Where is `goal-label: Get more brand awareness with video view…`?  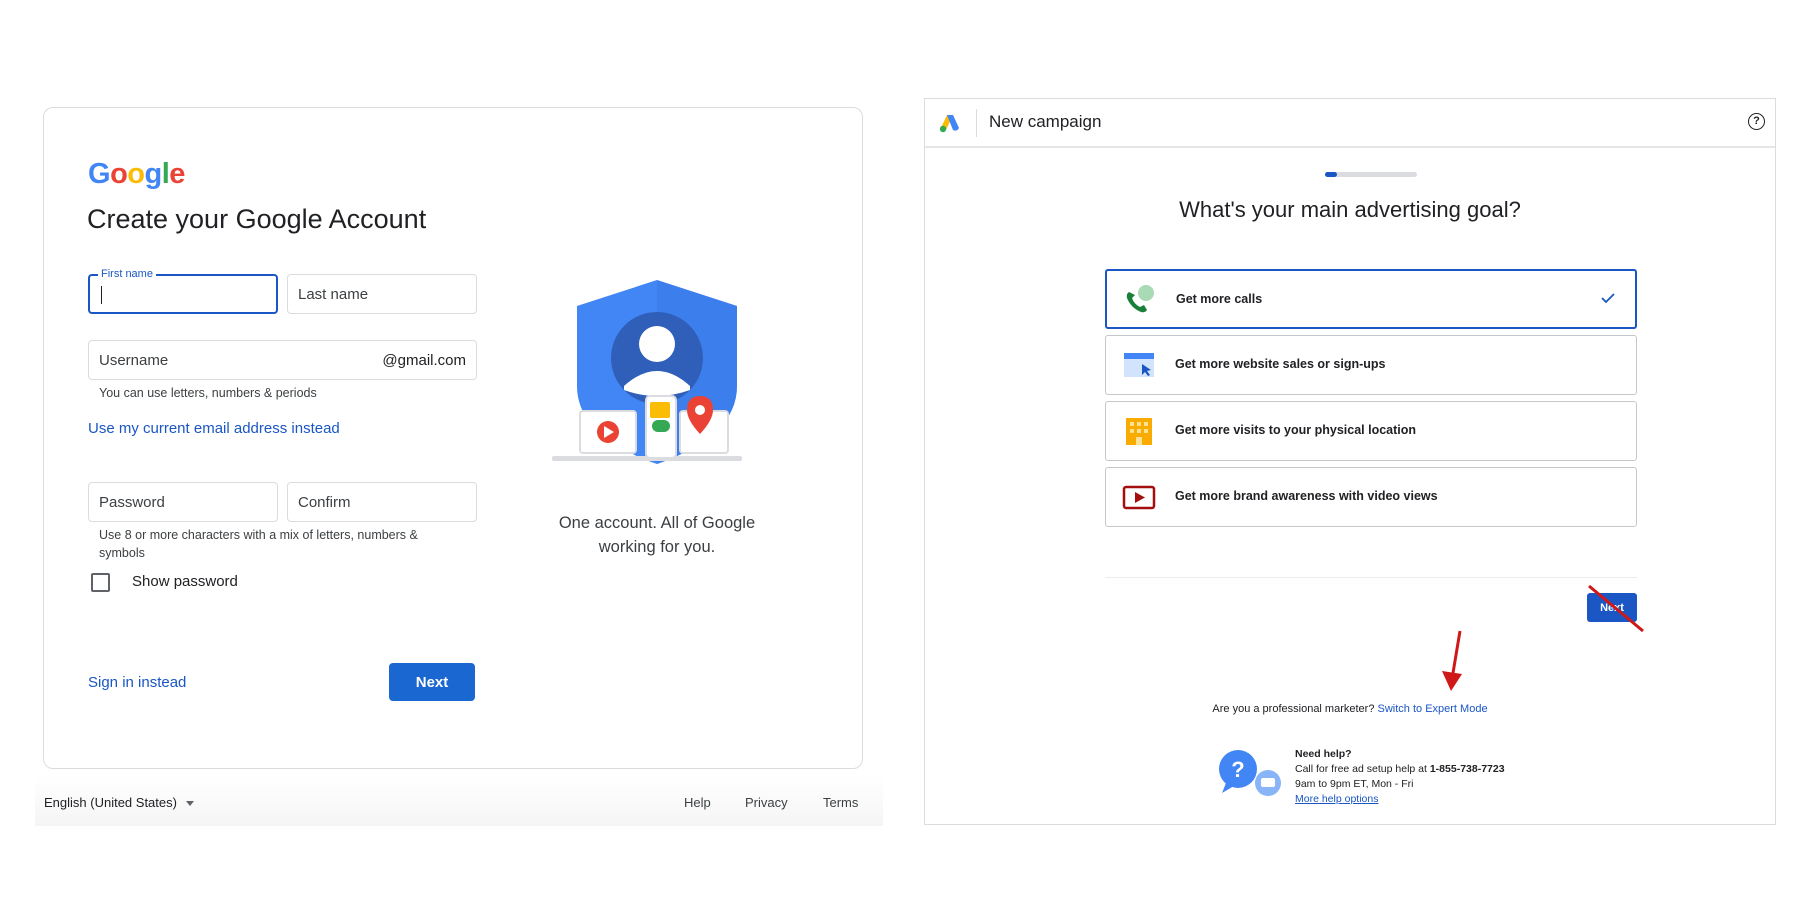 goal-label: Get more brand awareness with video view… is located at coordinates (1306, 496).